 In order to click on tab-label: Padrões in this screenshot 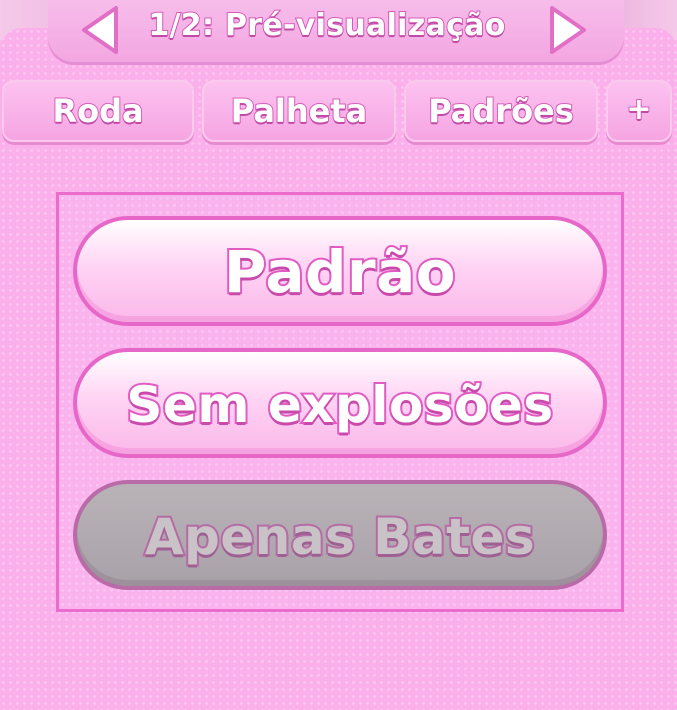, I will do `click(501, 111)`.